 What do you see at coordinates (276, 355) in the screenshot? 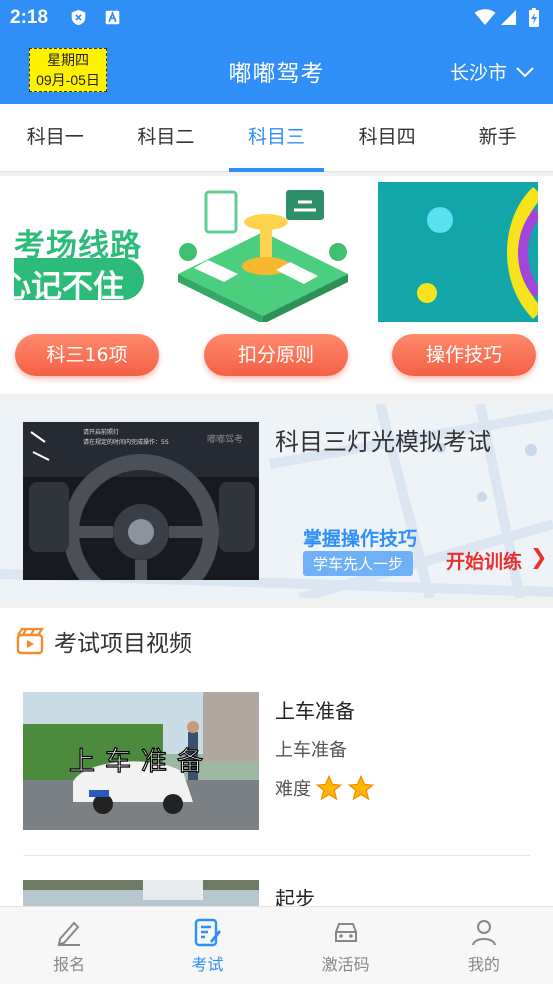
I see `deduction-rules-button: 扣分原则` at bounding box center [276, 355].